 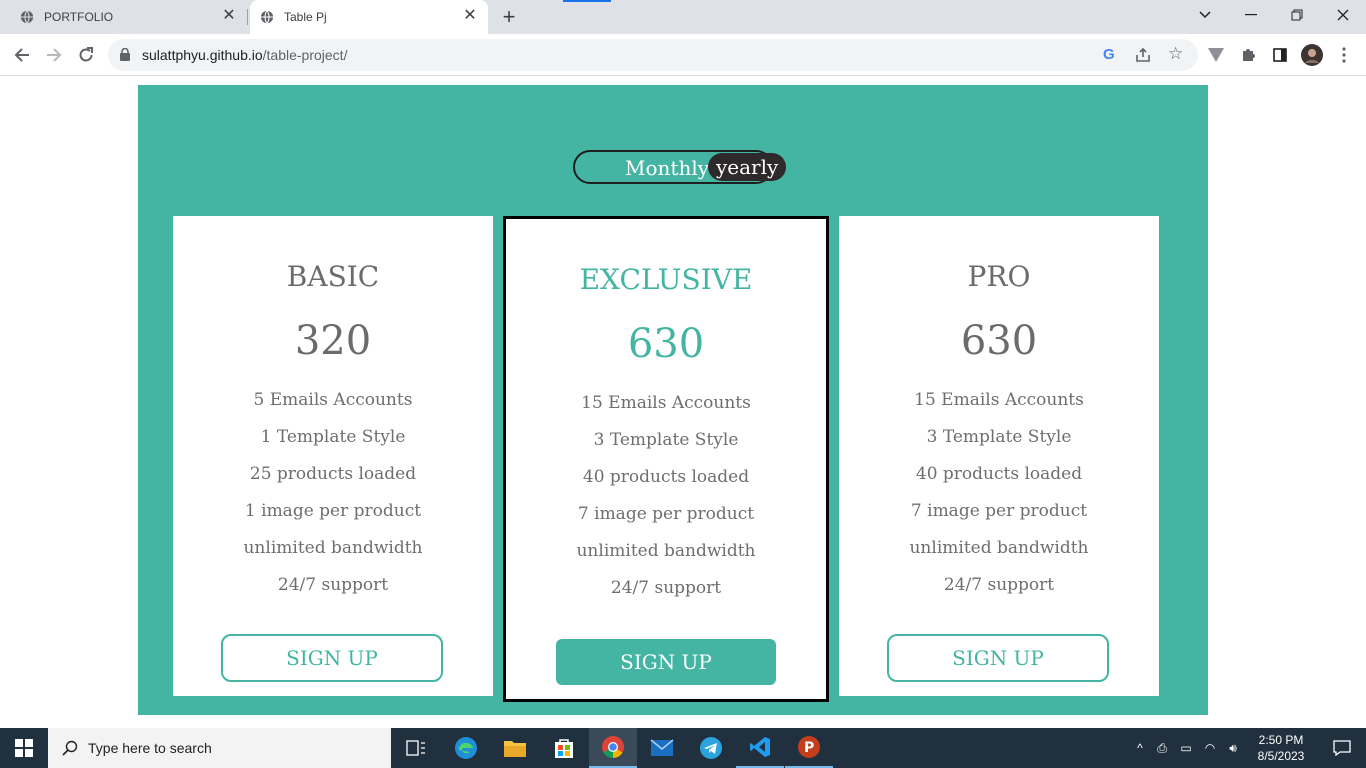 What do you see at coordinates (22, 55) in the screenshot?
I see `back-icon` at bounding box center [22, 55].